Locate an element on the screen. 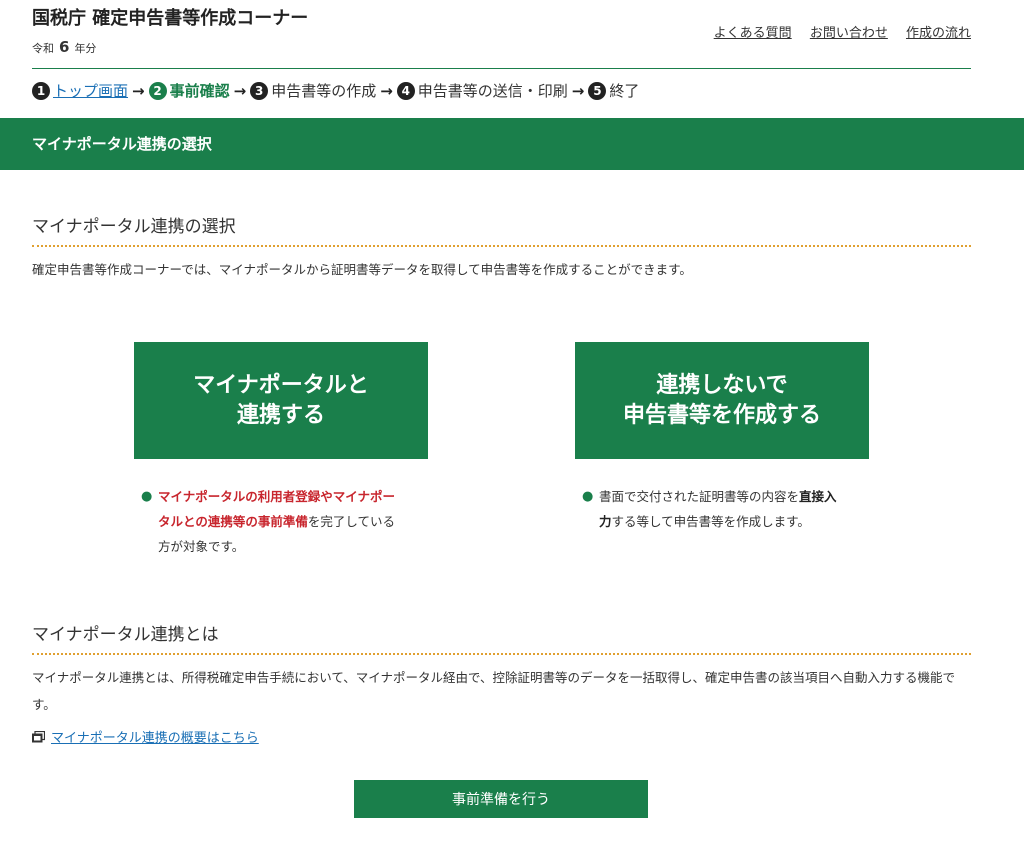 The width and height of the screenshot is (1024, 850). era-suffix: 年分 is located at coordinates (85, 48).